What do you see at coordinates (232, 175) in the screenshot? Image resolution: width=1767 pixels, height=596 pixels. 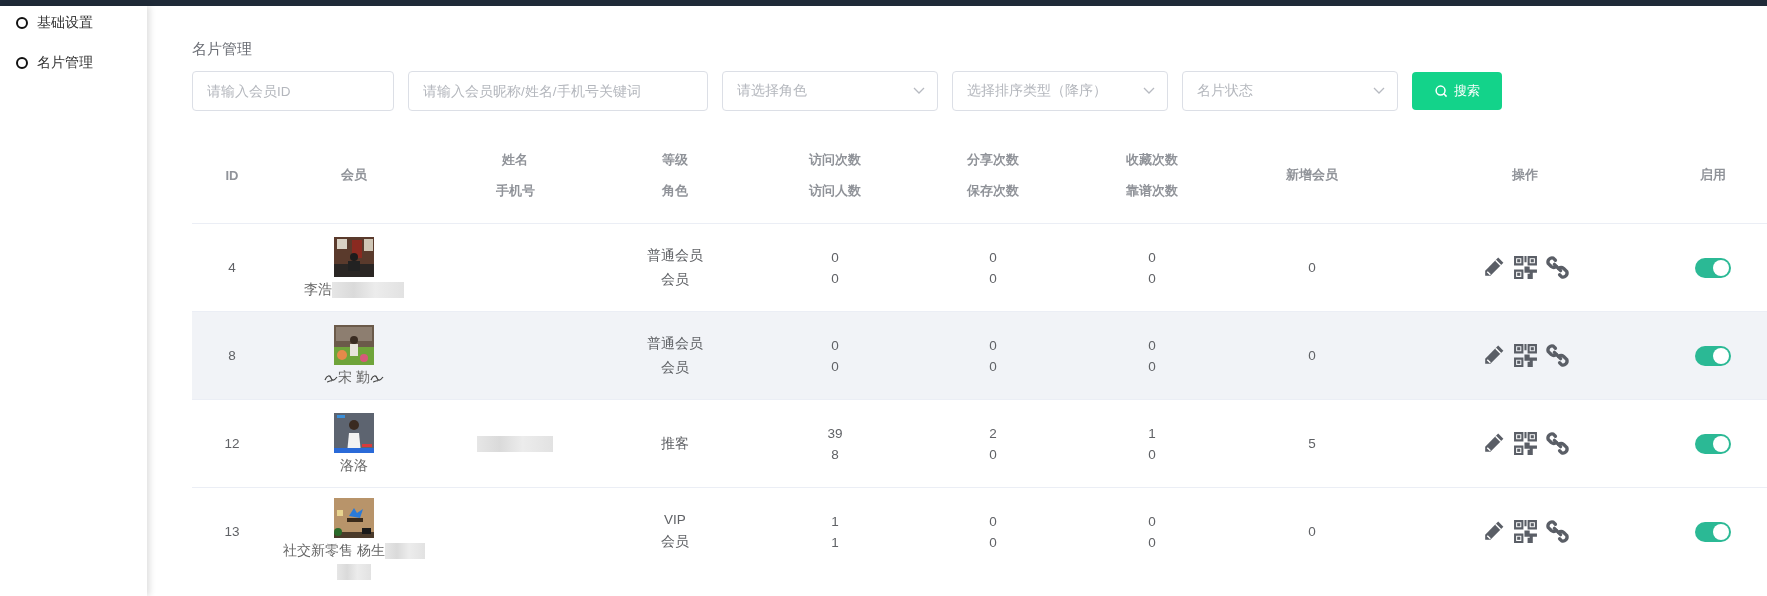 I see `column-header: ID` at bounding box center [232, 175].